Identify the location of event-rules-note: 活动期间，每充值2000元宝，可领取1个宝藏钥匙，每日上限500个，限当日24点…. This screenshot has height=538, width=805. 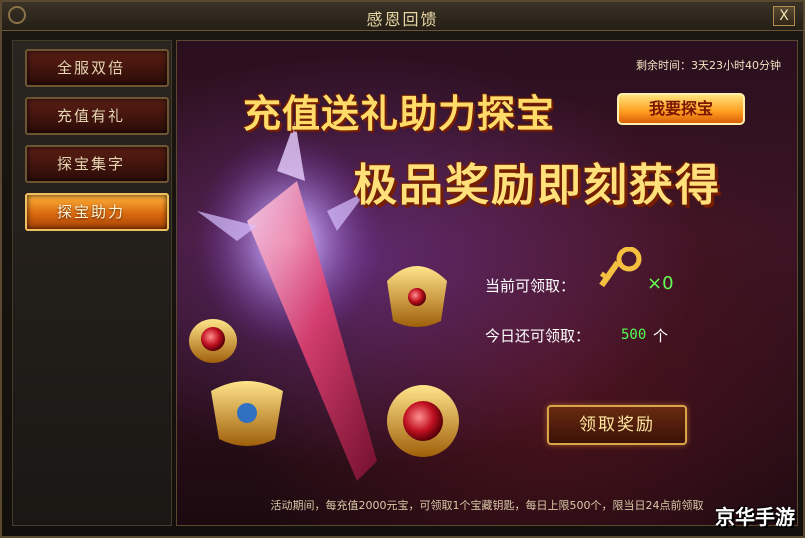
(487, 505).